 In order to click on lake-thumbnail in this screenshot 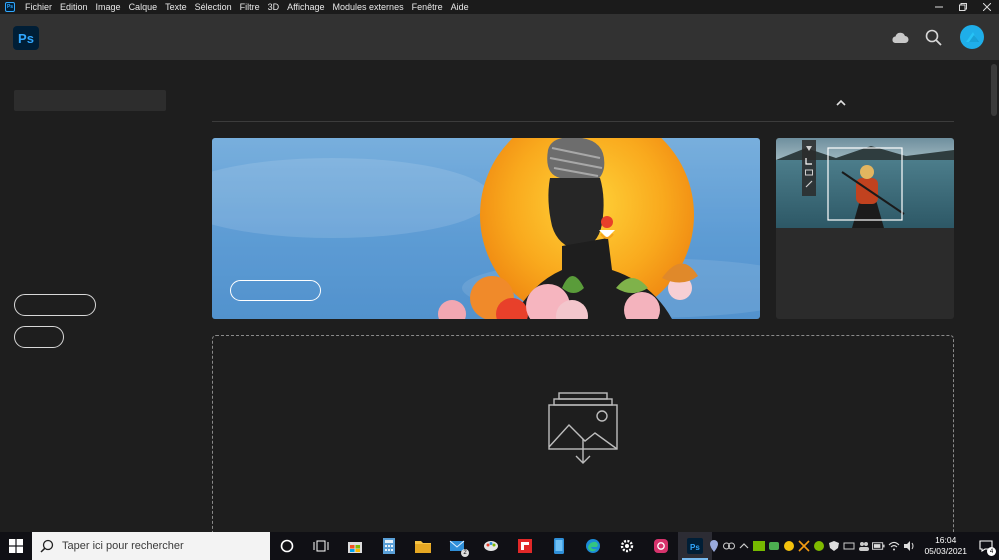, I will do `click(865, 183)`.